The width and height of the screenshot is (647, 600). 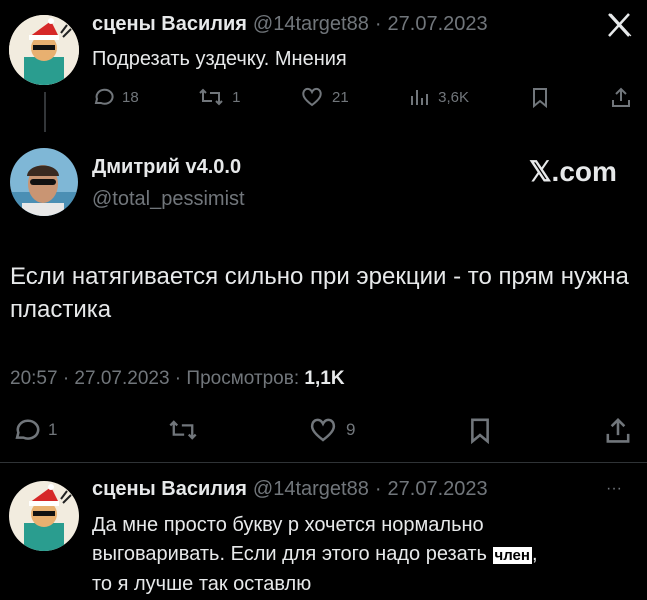 I want to click on reply-button: 1, so click(x=34, y=430).